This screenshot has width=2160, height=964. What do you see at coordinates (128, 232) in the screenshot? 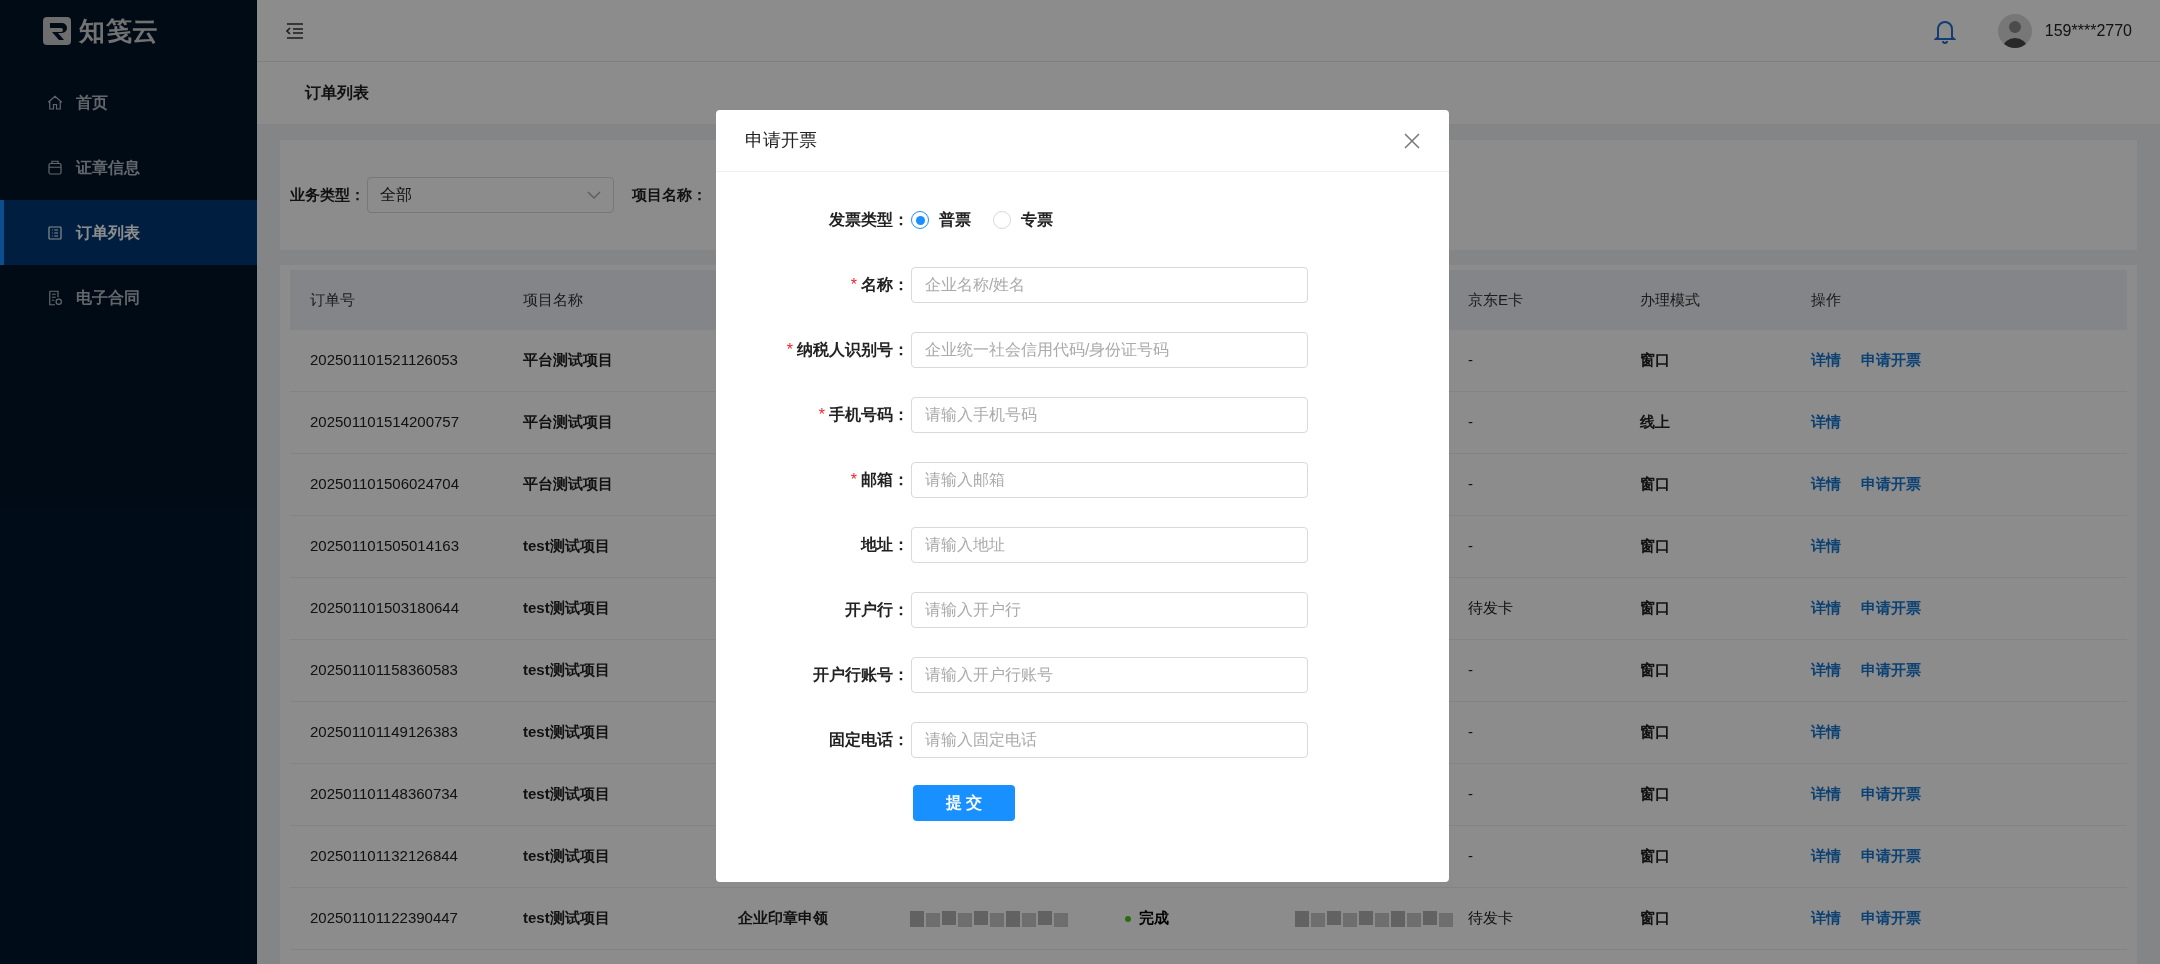
I see `sidebar-item: 订单列表` at bounding box center [128, 232].